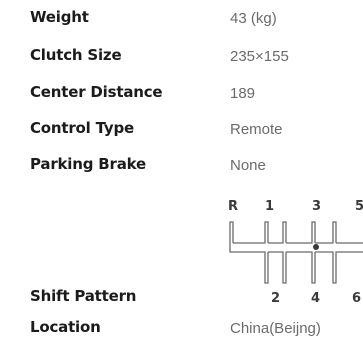 Image resolution: width=363 pixels, height=345 pixels. I want to click on center-distance-value: 189, so click(243, 93).